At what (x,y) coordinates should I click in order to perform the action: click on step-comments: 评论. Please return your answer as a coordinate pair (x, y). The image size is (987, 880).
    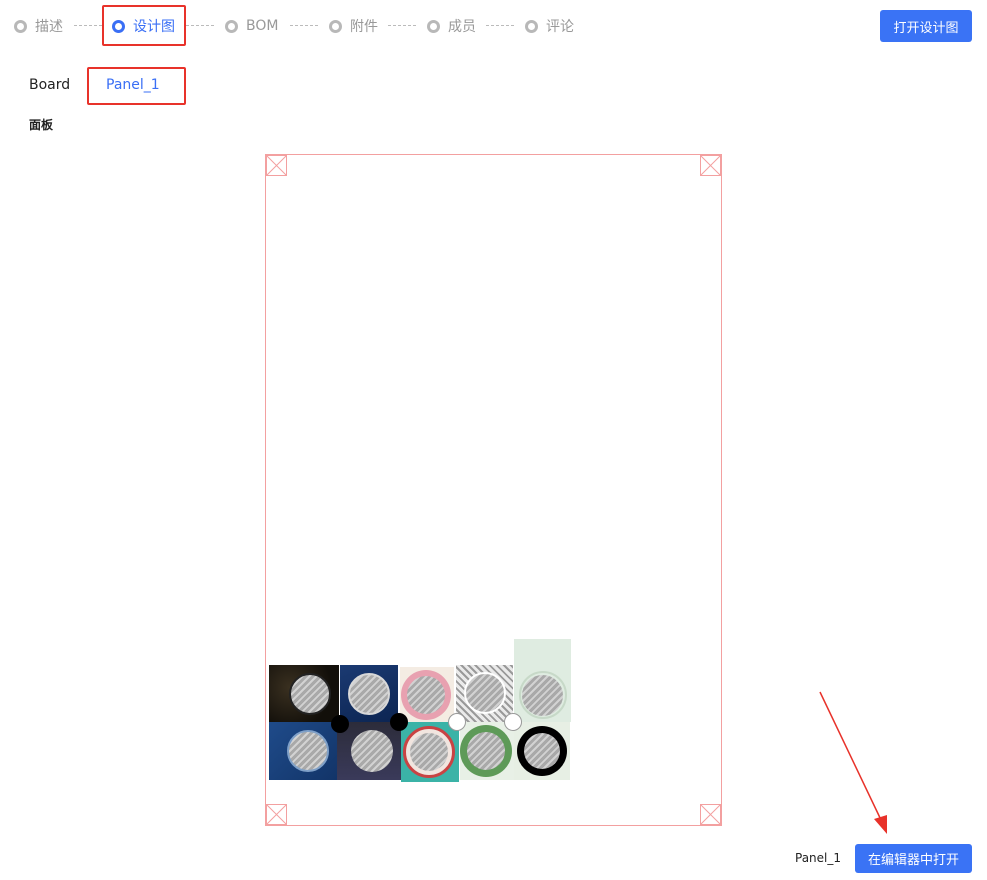
    Looking at the image, I should click on (549, 26).